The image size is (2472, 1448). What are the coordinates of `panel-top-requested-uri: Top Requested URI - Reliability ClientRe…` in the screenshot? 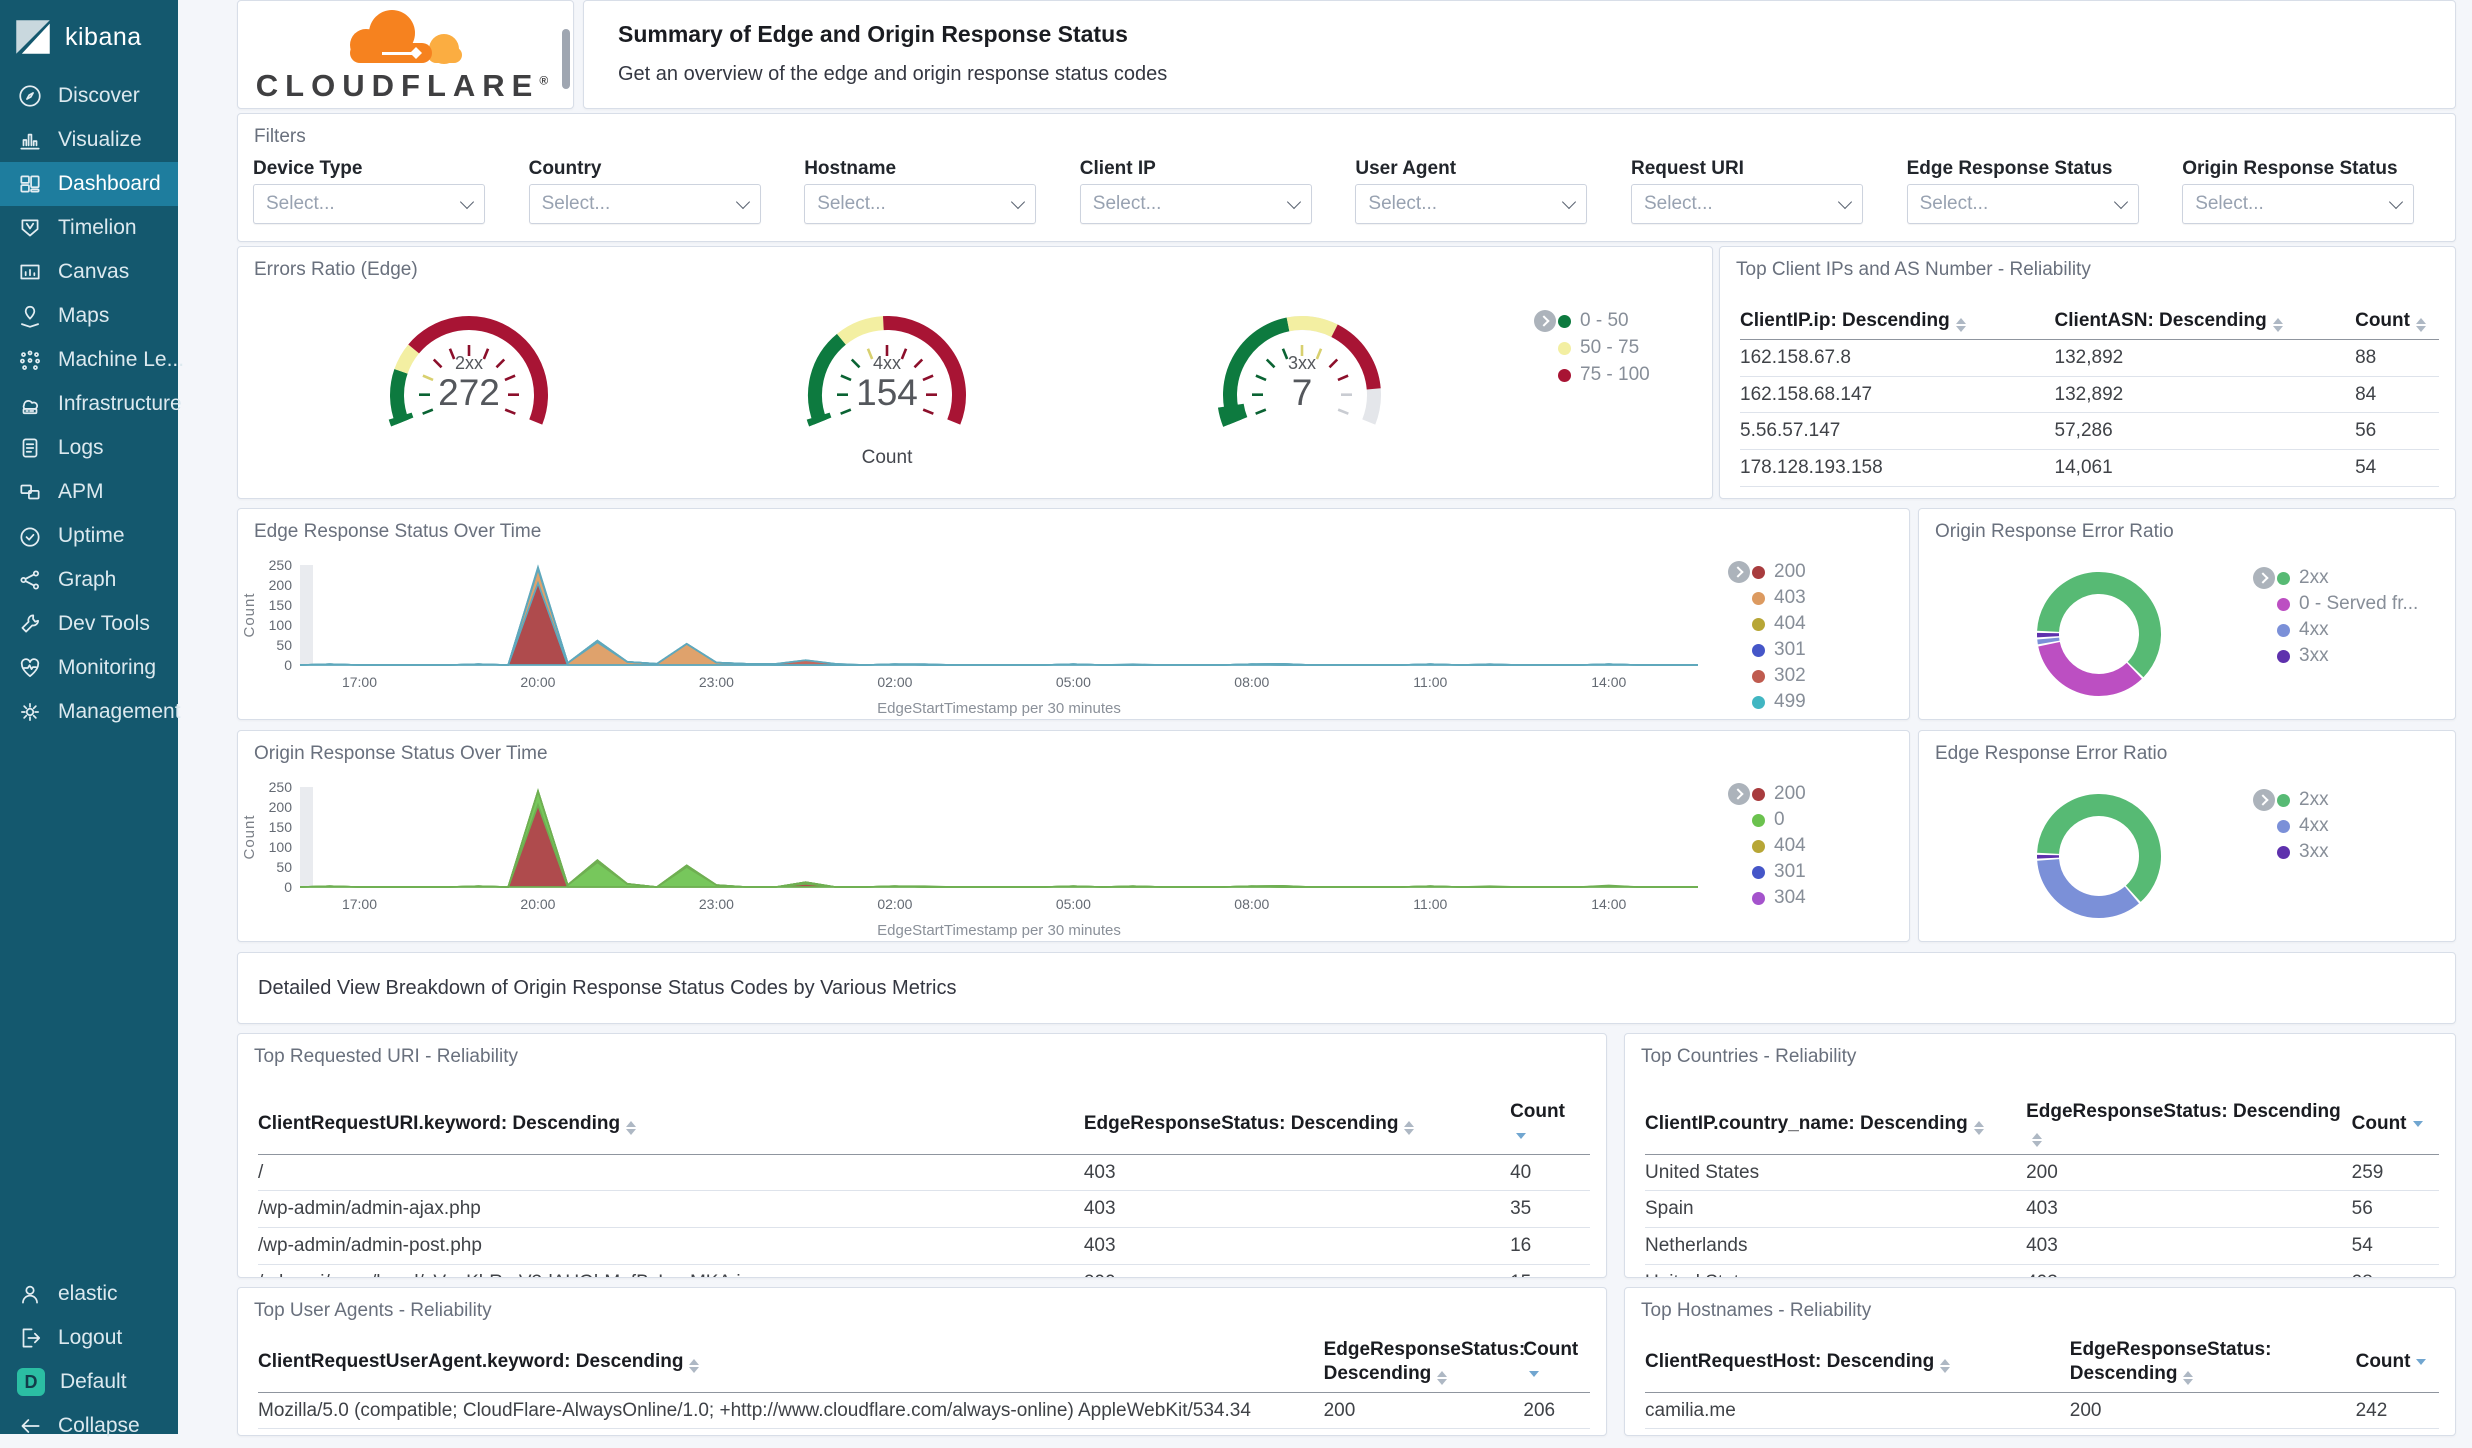 It's located at (922, 1155).